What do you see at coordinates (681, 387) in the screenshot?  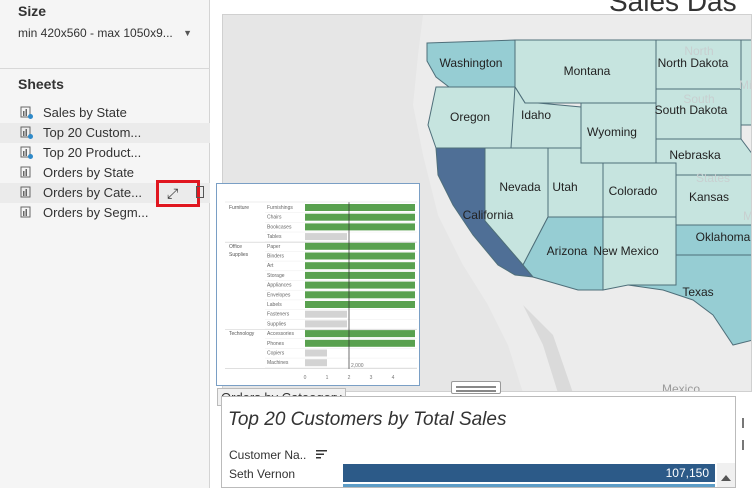 I see `country-label: Mexico` at bounding box center [681, 387].